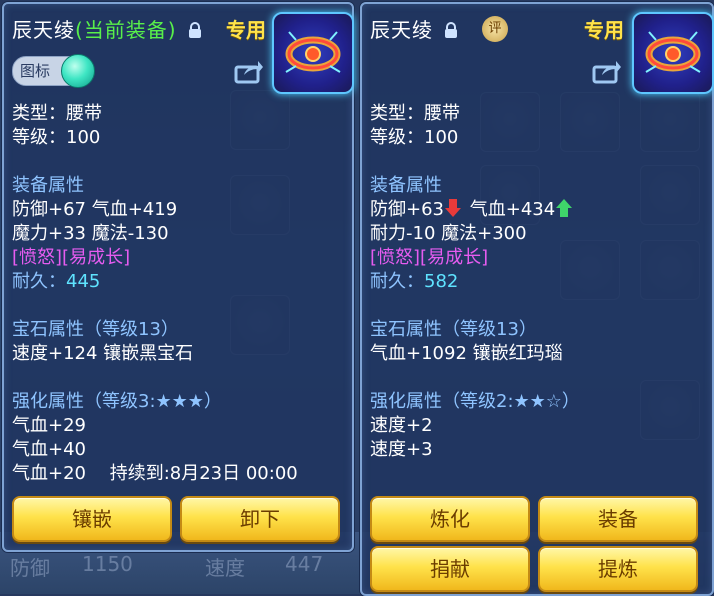 Image resolution: width=714 pixels, height=596 pixels. I want to click on durability-value: 582, so click(441, 281).